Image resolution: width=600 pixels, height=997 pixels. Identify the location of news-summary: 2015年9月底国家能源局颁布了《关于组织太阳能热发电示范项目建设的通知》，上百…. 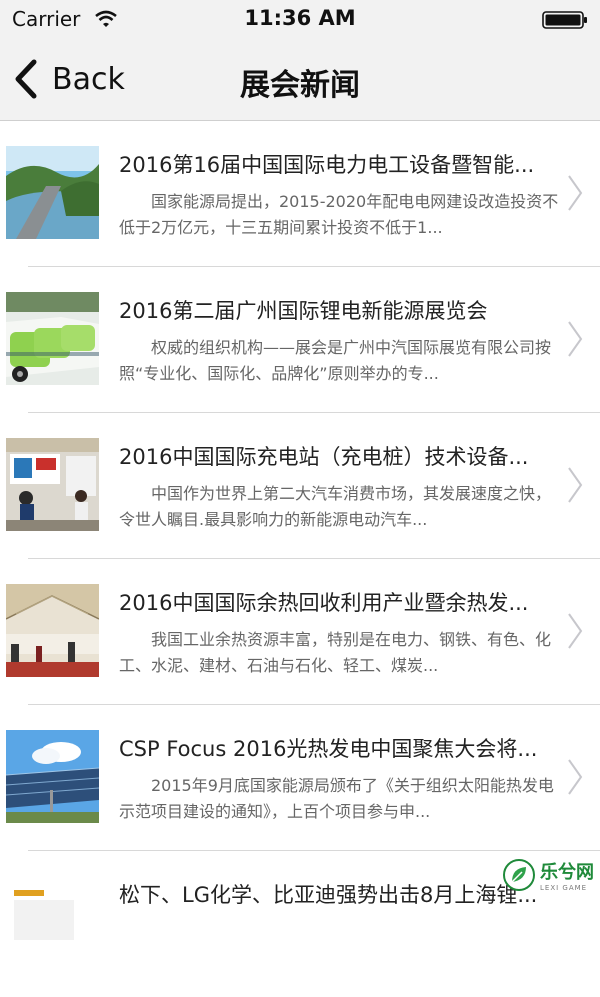
(342, 801).